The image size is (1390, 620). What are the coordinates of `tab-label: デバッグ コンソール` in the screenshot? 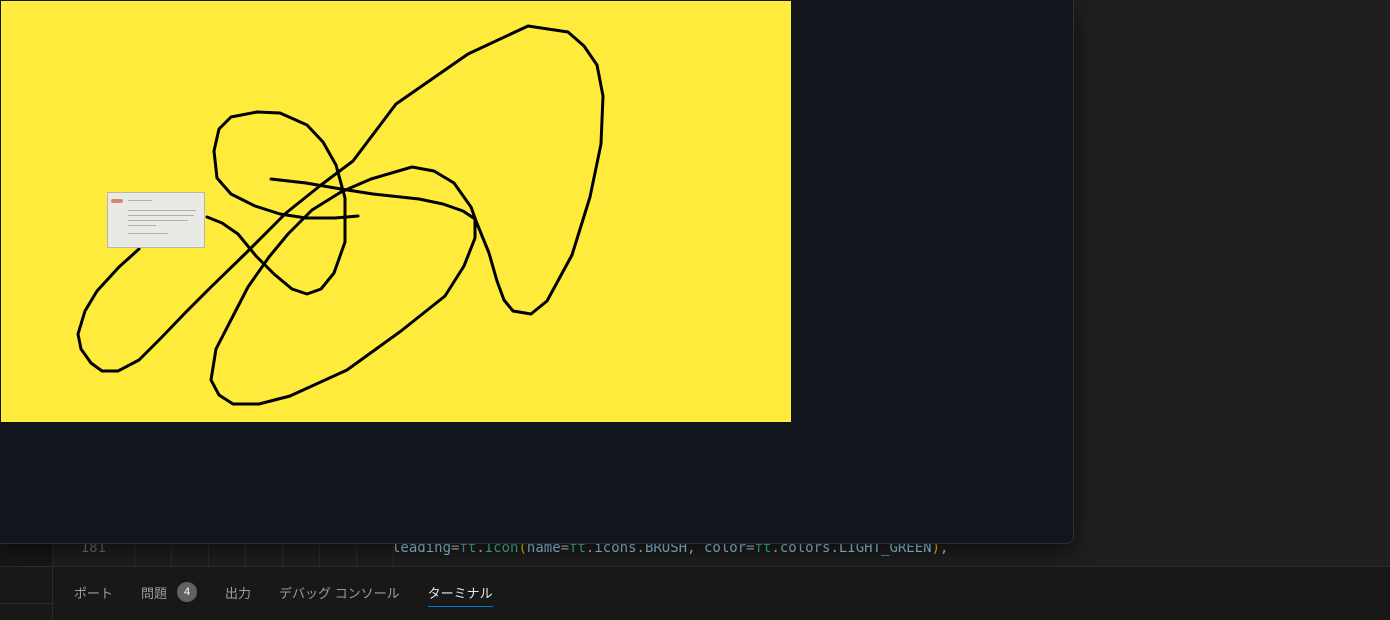 It's located at (339, 593).